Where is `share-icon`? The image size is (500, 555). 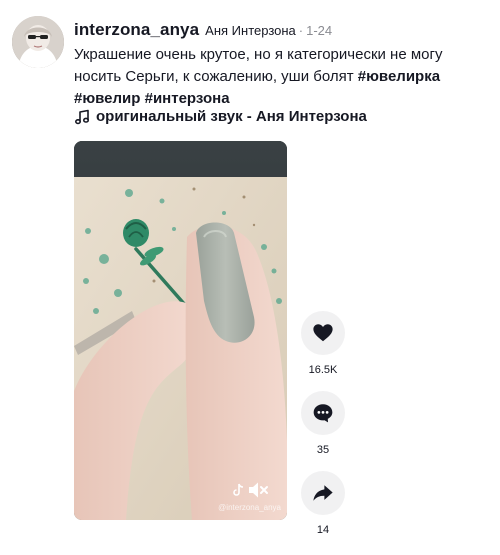
share-icon is located at coordinates (323, 493).